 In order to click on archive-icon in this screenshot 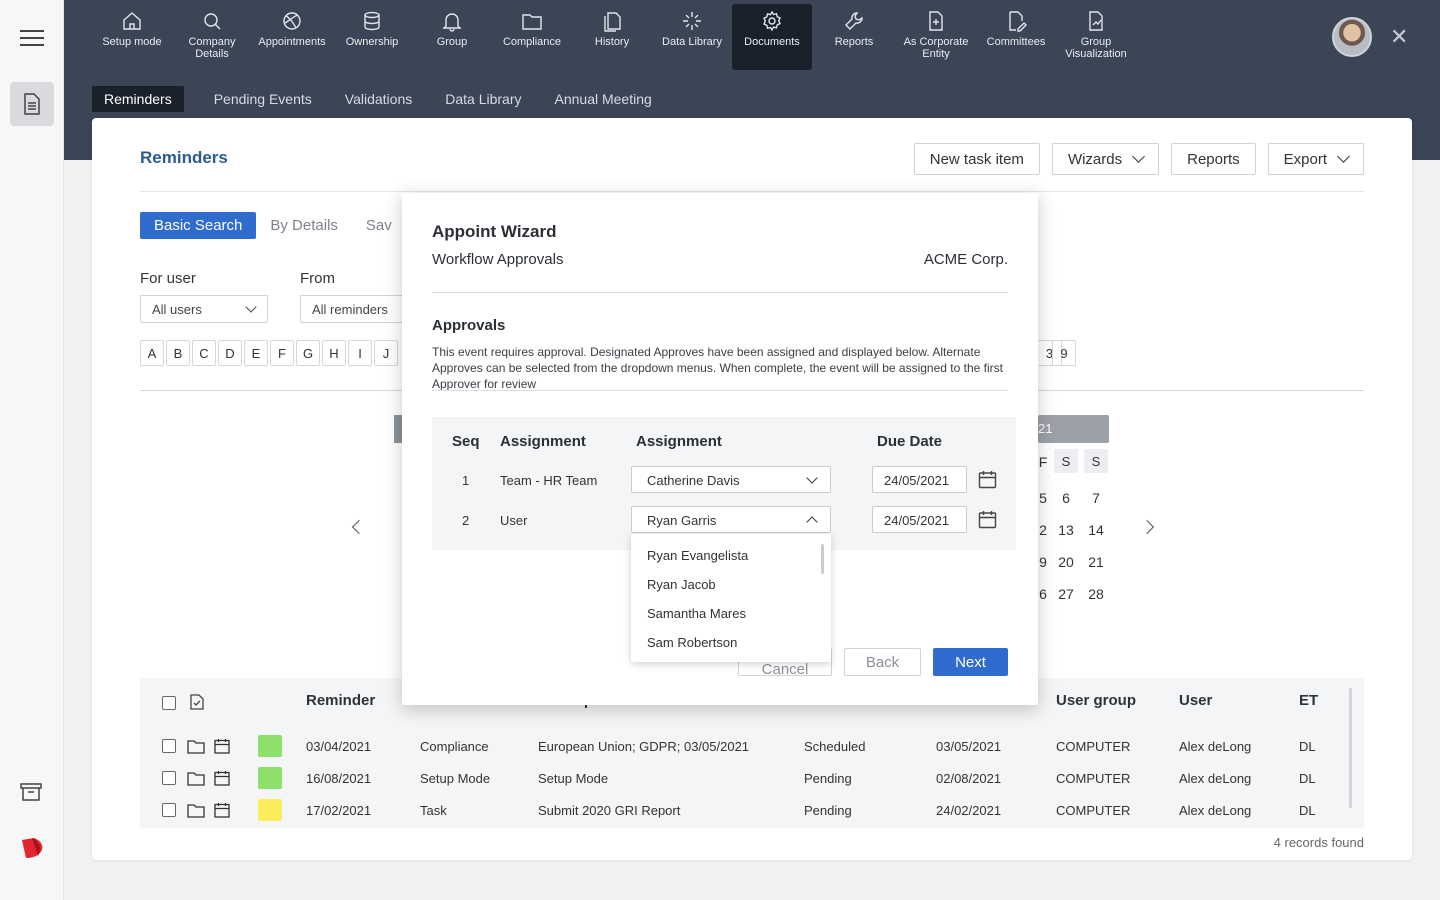, I will do `click(31, 794)`.